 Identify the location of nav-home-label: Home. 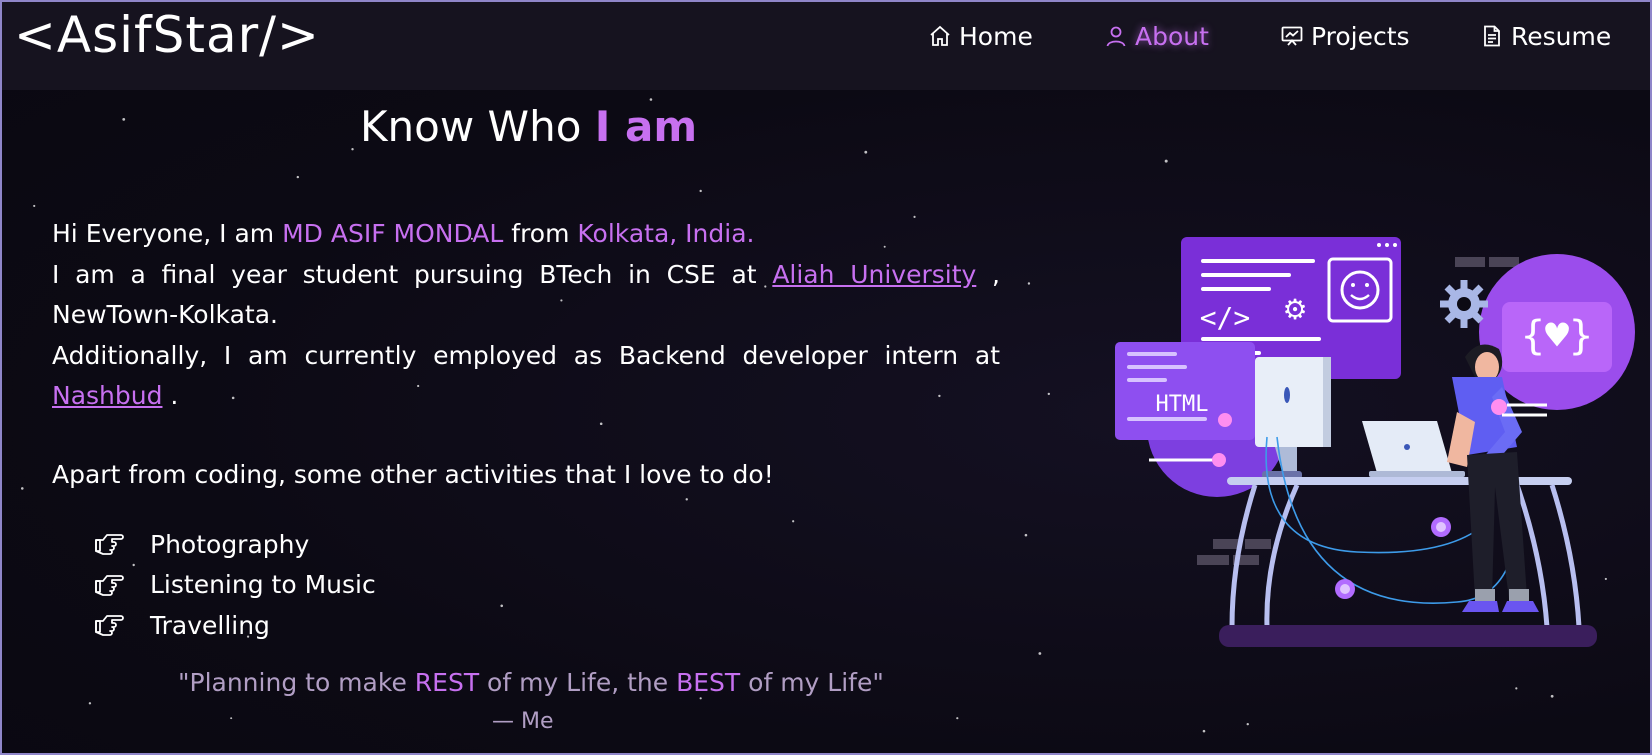
(996, 36).